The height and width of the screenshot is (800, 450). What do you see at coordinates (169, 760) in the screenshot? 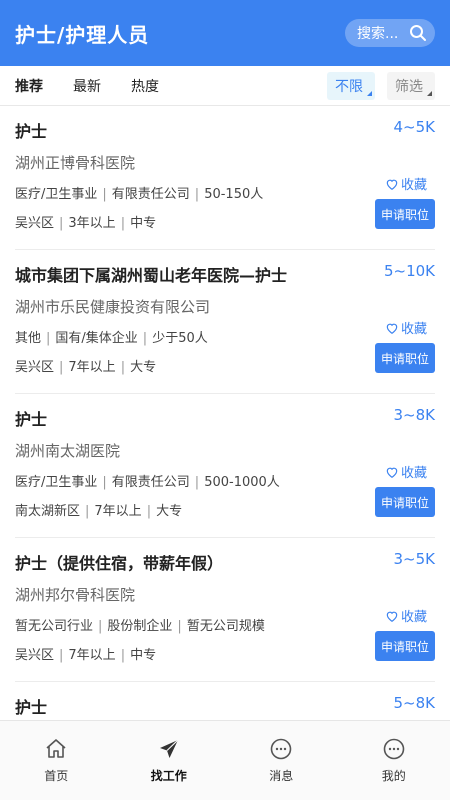
I see `tab-find-job: 找工作` at bounding box center [169, 760].